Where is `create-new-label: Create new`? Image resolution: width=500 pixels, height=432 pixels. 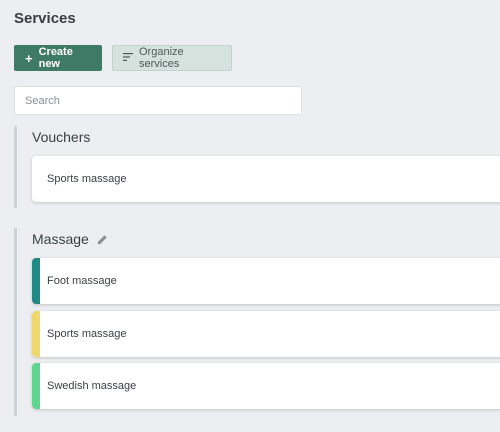 create-new-label: Create new is located at coordinates (55, 58).